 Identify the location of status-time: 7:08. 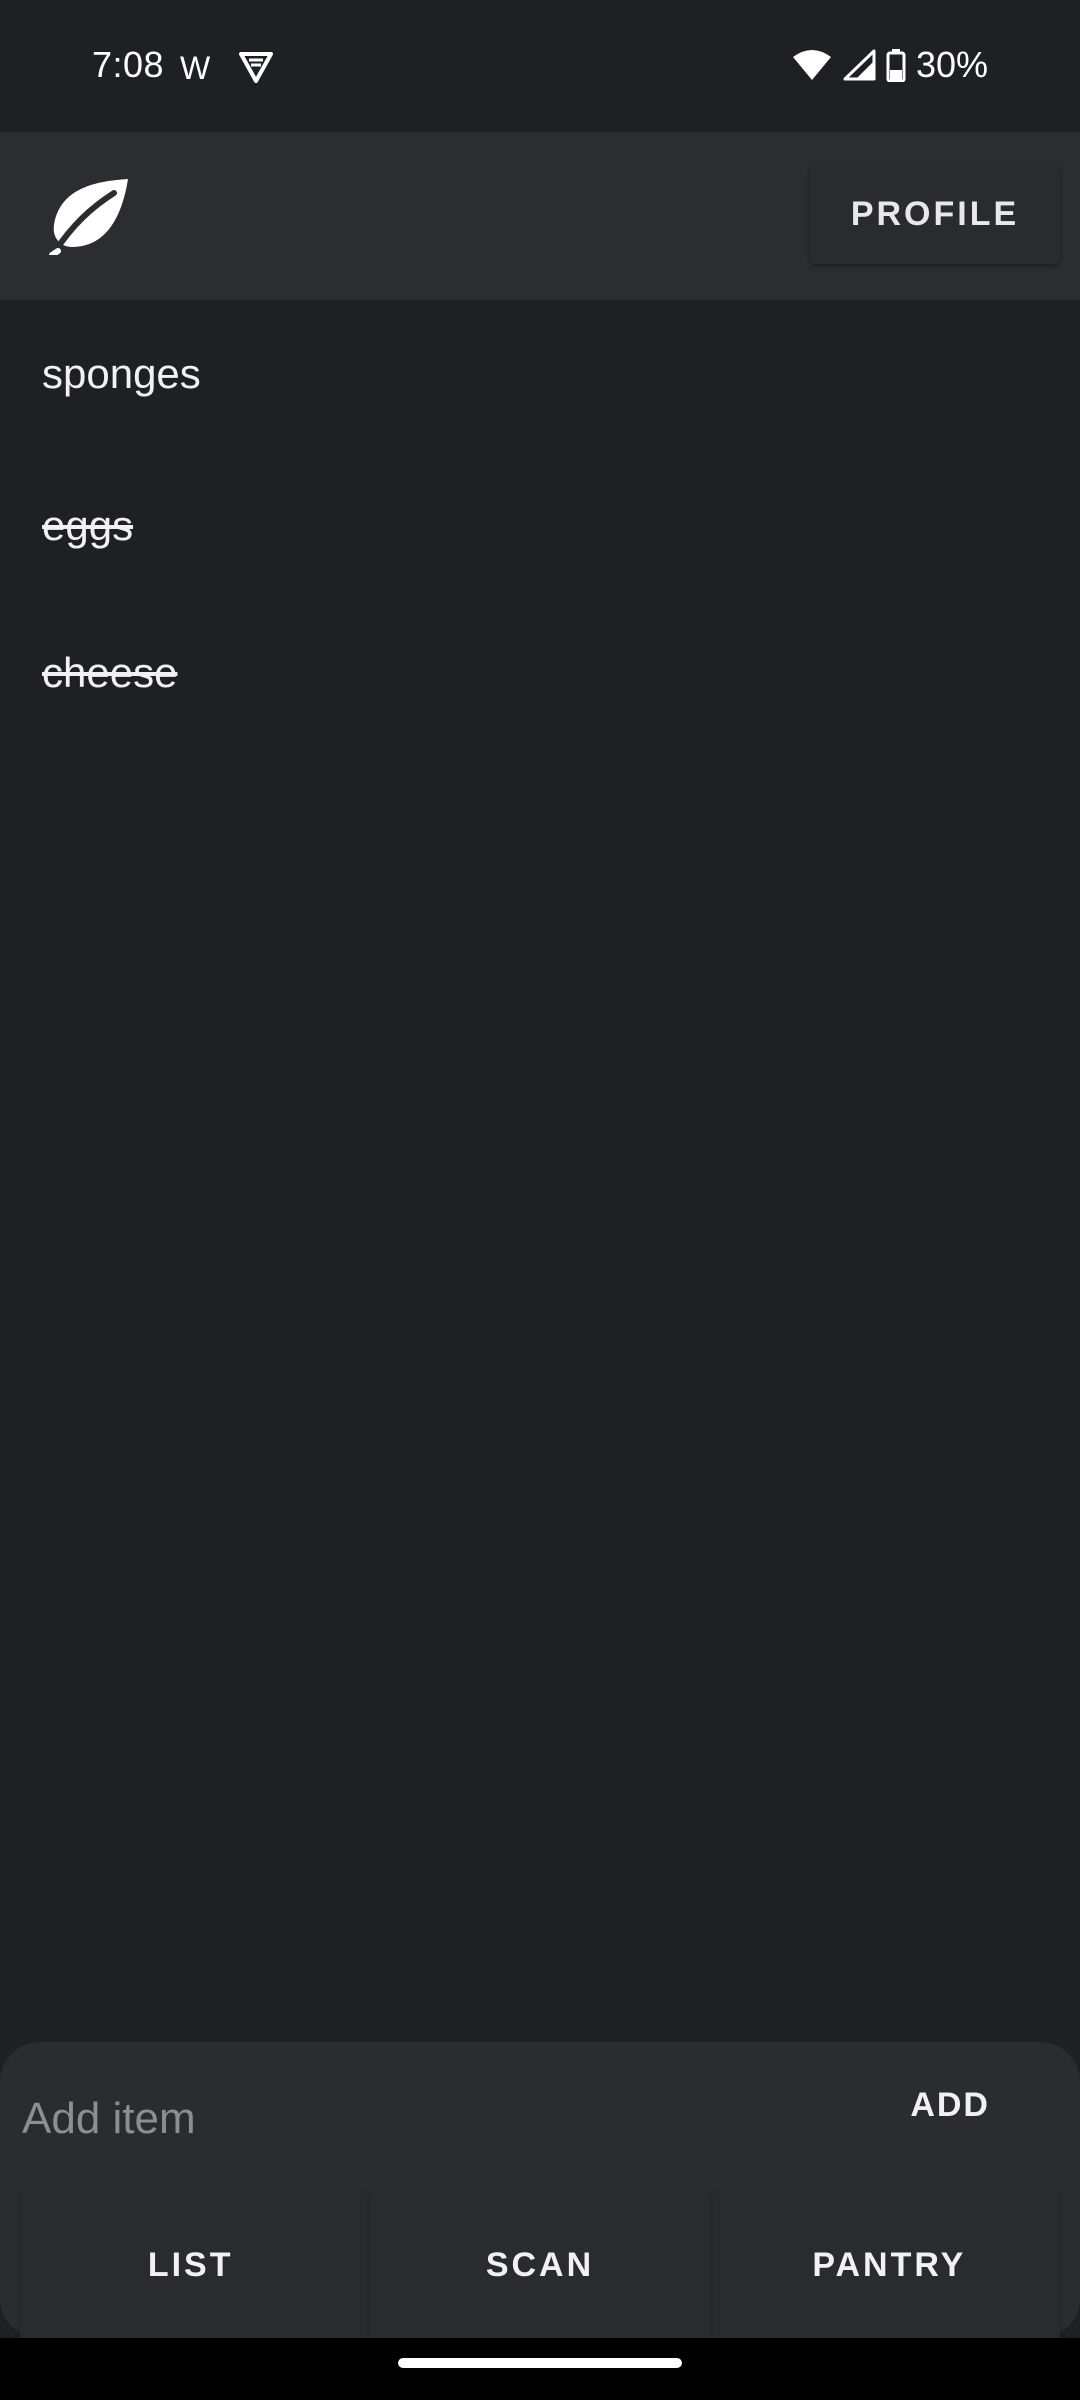
(128, 64).